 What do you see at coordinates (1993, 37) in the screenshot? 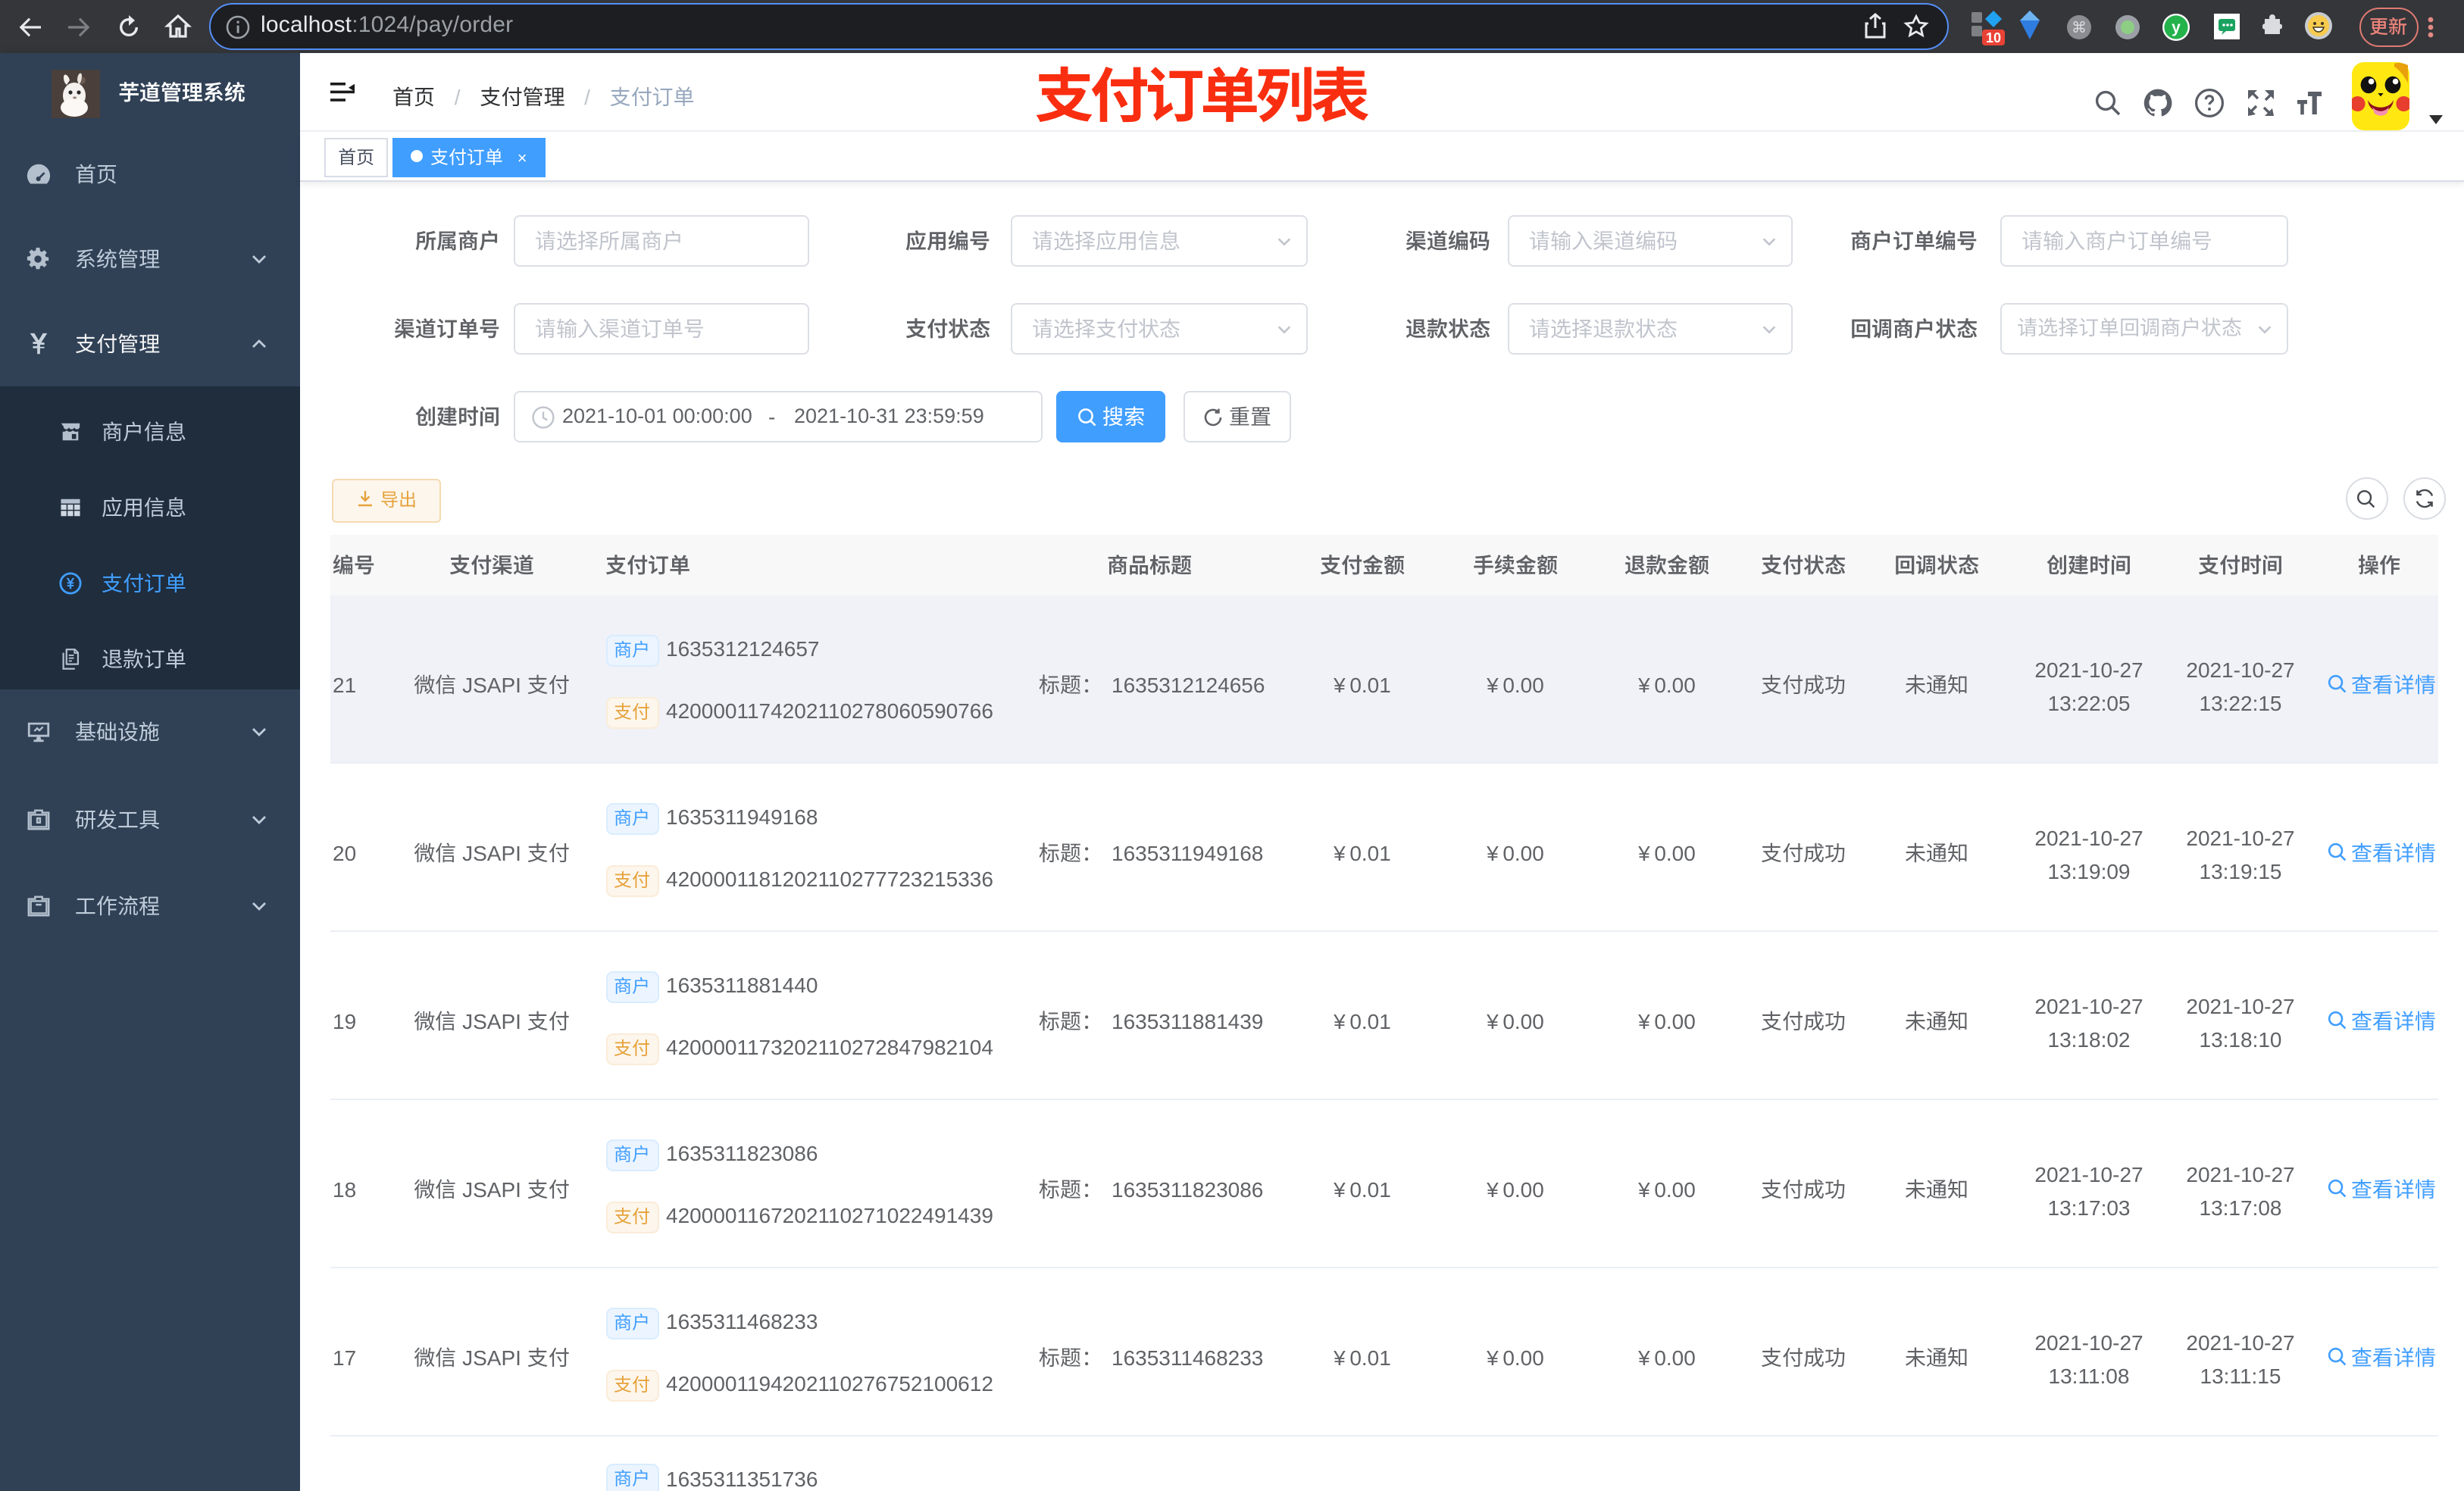
I see `svg-text: 10` at bounding box center [1993, 37].